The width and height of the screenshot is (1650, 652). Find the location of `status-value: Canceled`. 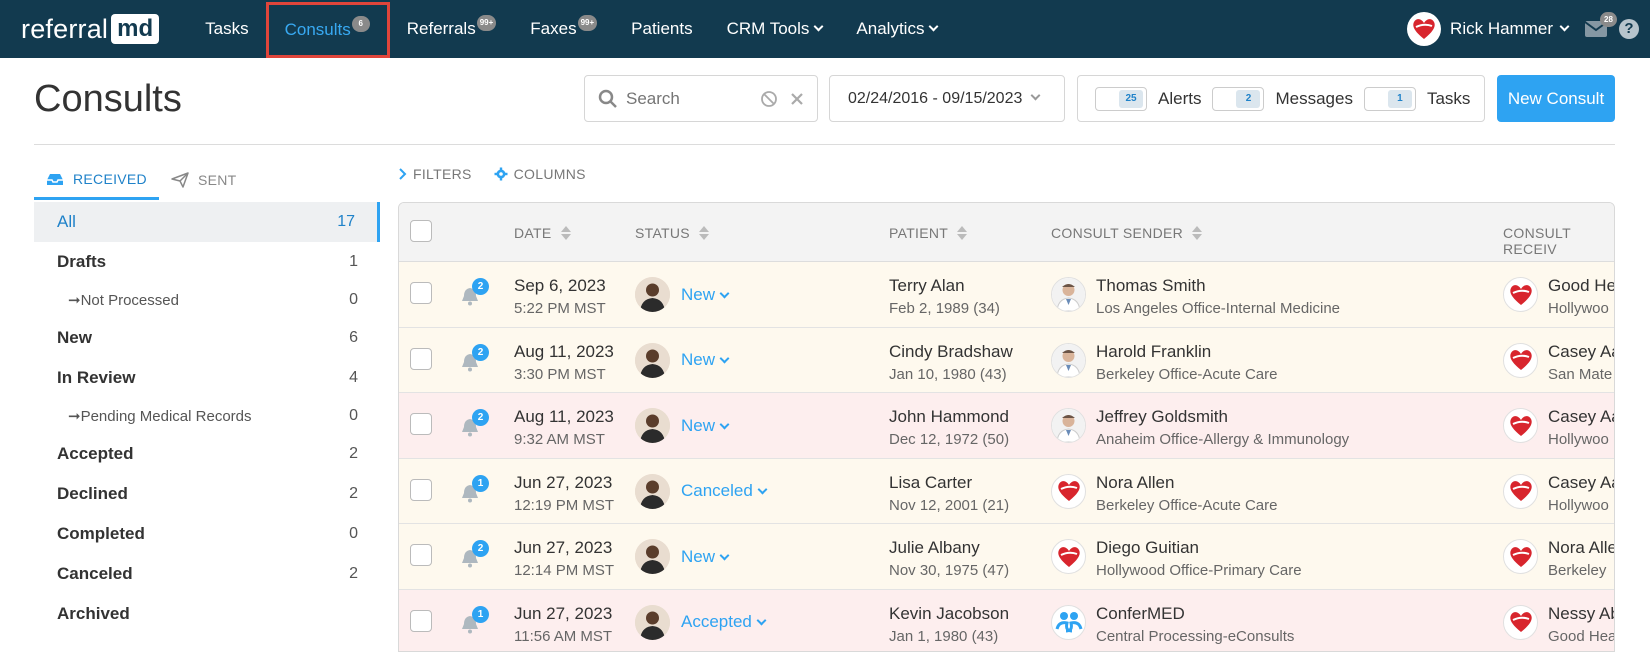

status-value: Canceled is located at coordinates (717, 490).